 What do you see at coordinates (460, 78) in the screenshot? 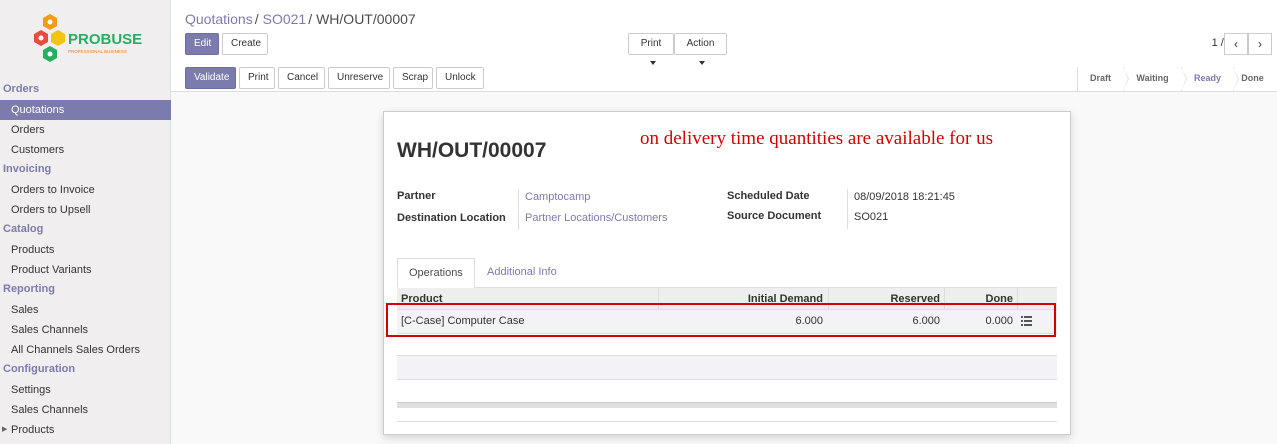
I see `unlock-button: Unlock` at bounding box center [460, 78].